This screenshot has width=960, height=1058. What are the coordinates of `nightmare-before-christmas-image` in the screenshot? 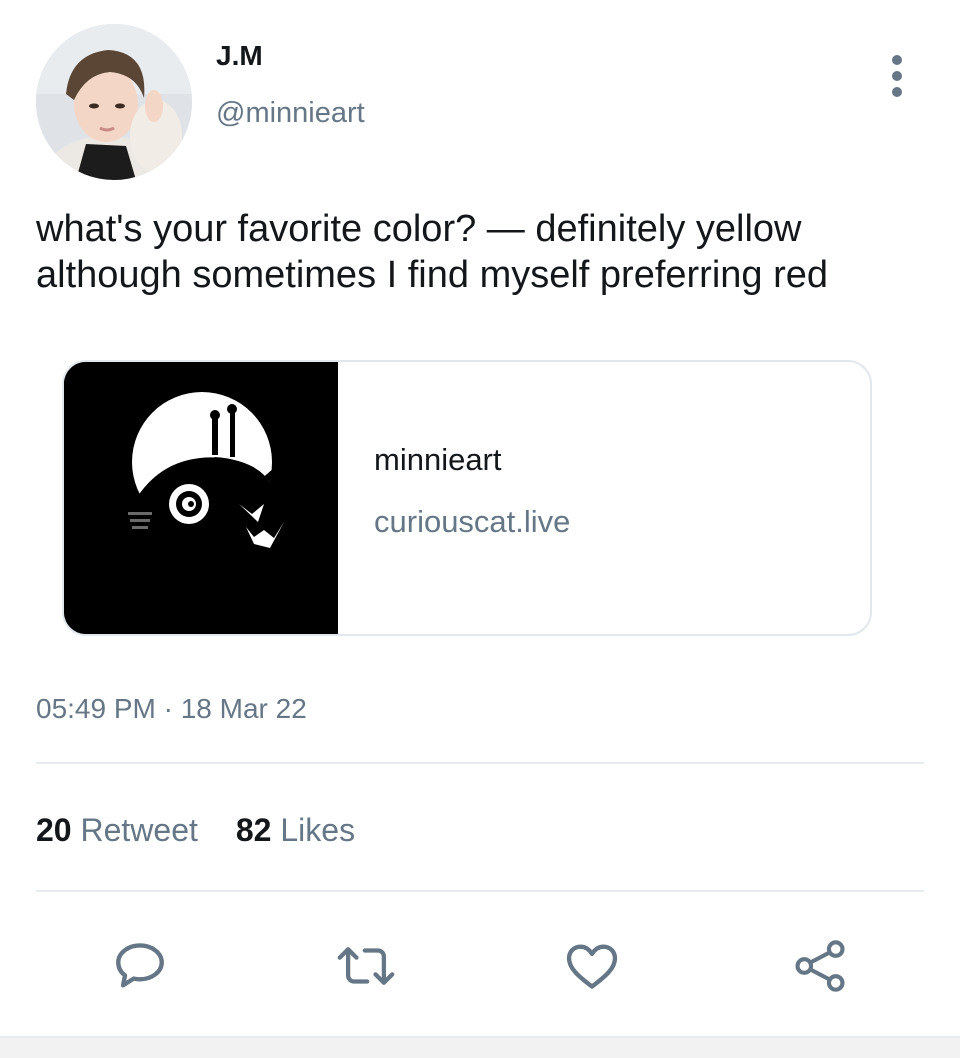 It's located at (201, 498).